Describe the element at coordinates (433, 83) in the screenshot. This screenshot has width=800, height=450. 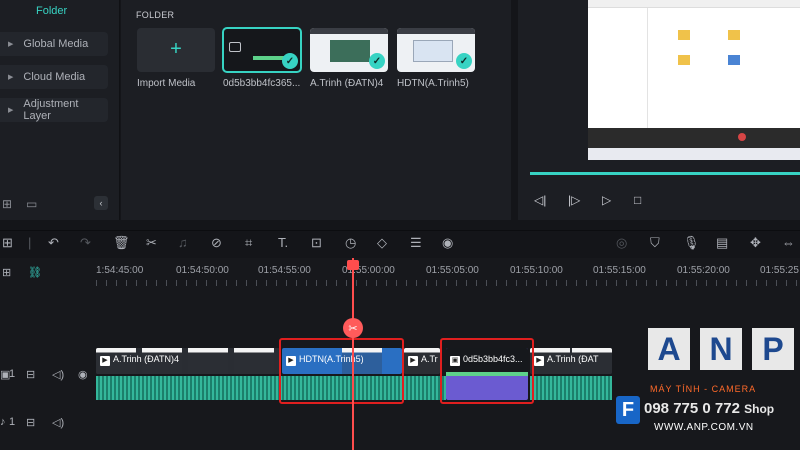
I see `media-item-label: HDTN(A.Trinh5)` at that location.